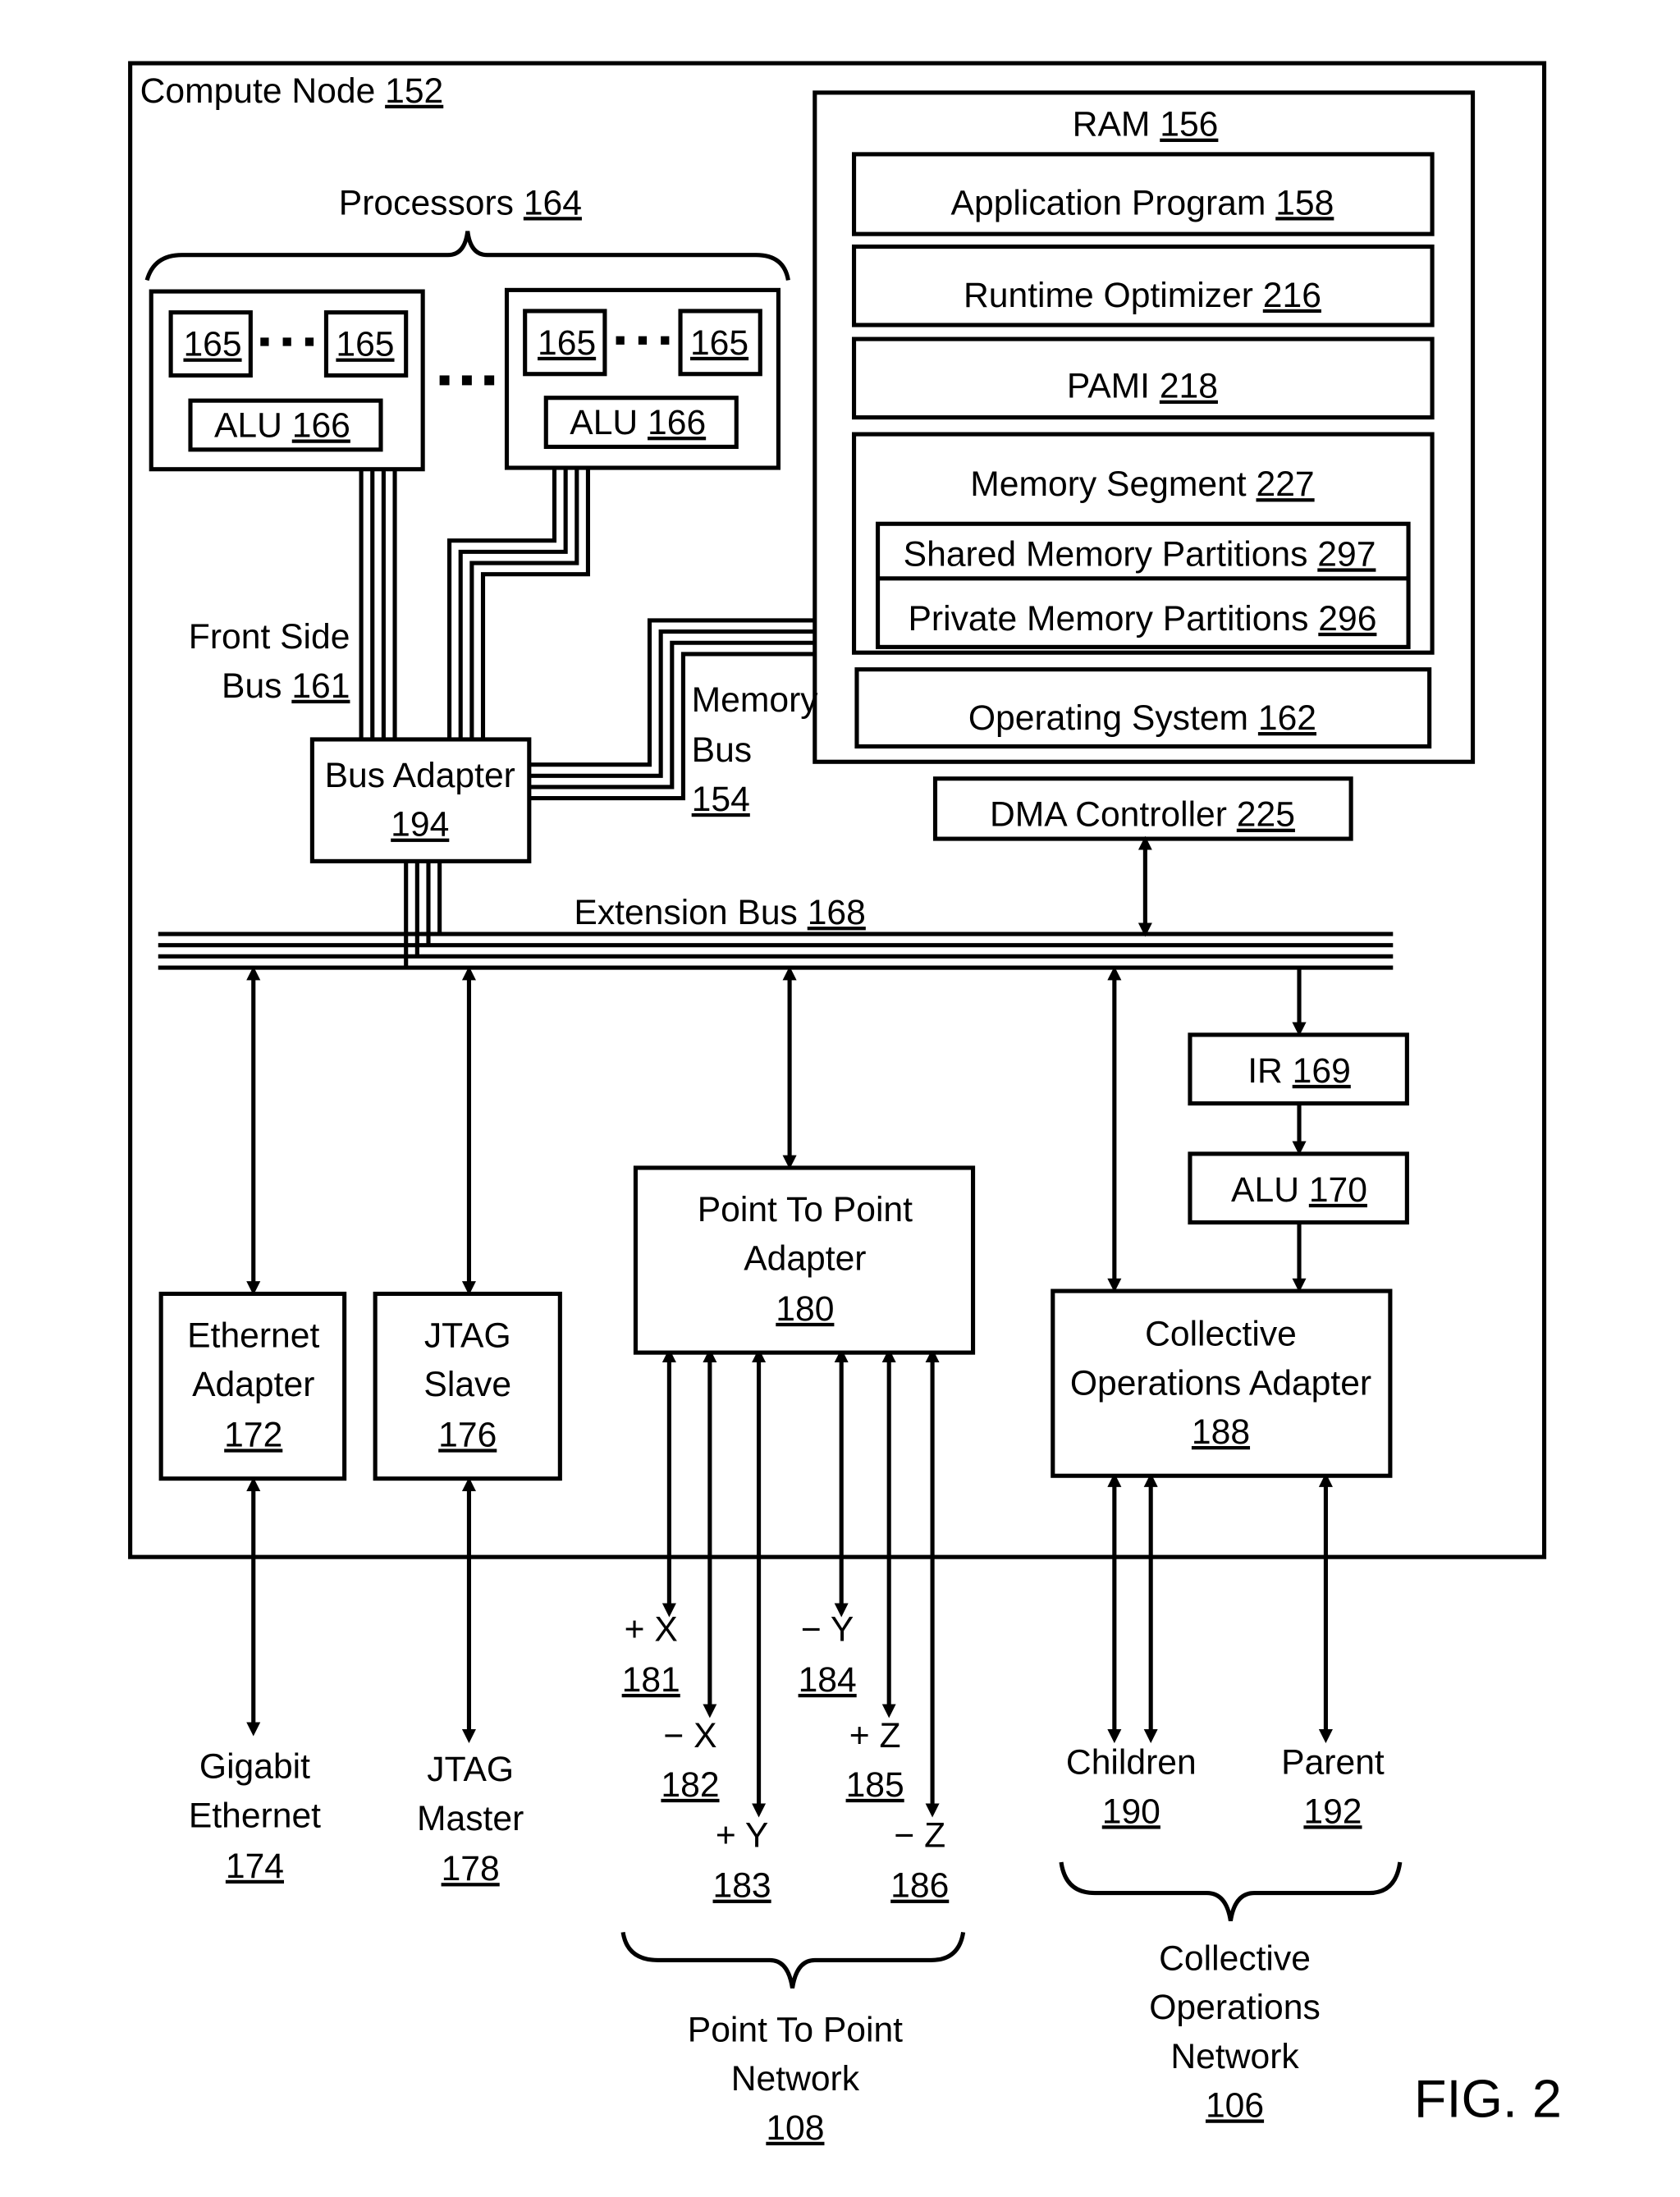  Describe the element at coordinates (1221, 1432) in the screenshot. I see `svg-text: 188` at that location.